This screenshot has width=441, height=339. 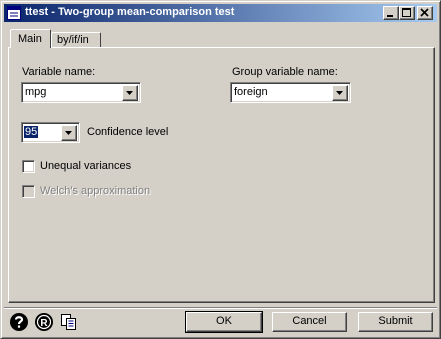 I want to click on group-variable-dropdown-button, so click(x=340, y=93).